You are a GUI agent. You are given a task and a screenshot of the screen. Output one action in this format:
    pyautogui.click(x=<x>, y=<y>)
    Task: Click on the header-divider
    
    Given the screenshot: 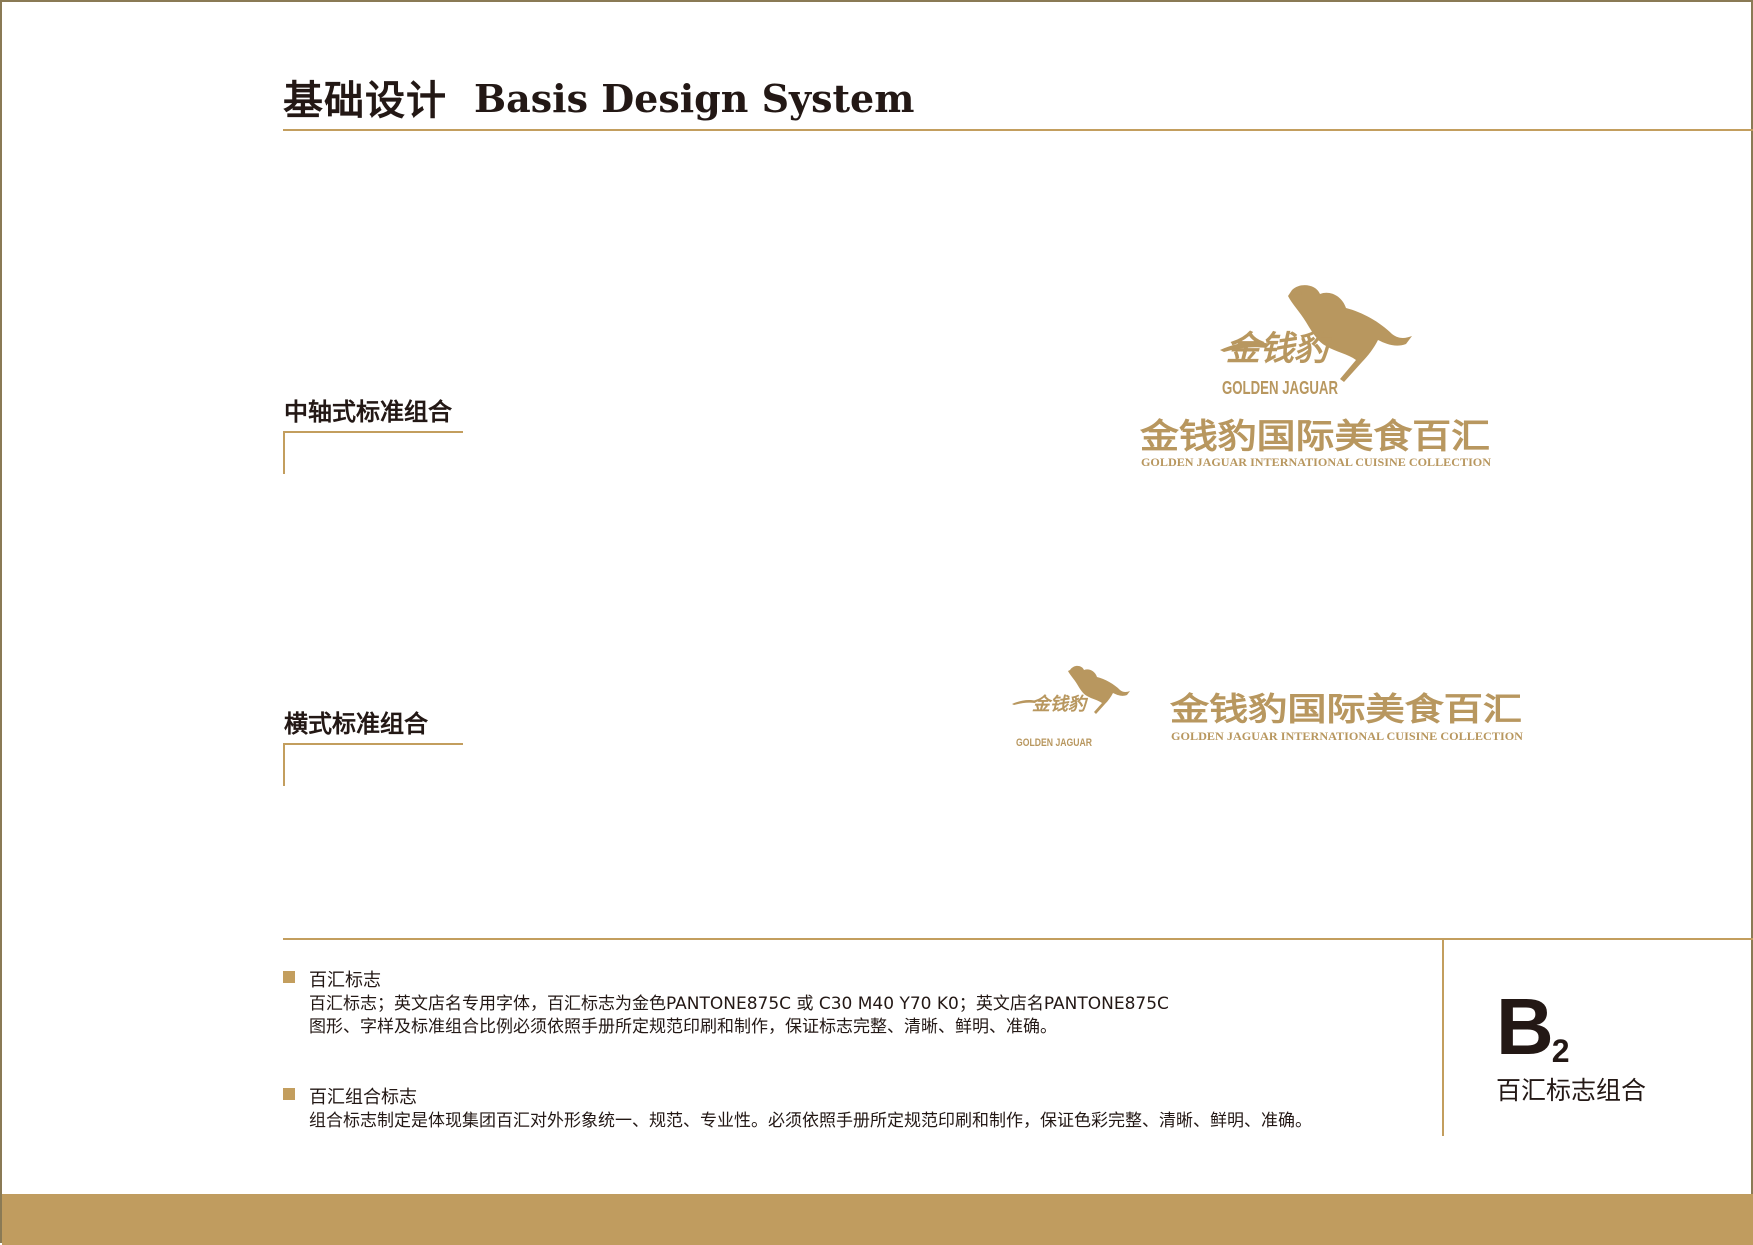 What is the action you would take?
    pyautogui.click(x=1018, y=130)
    